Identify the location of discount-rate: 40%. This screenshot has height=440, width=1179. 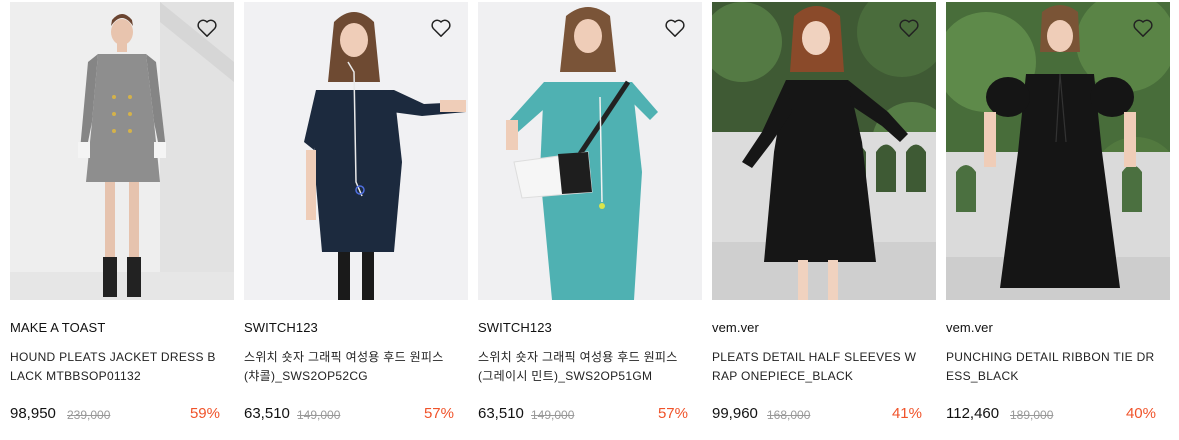
(1140, 413).